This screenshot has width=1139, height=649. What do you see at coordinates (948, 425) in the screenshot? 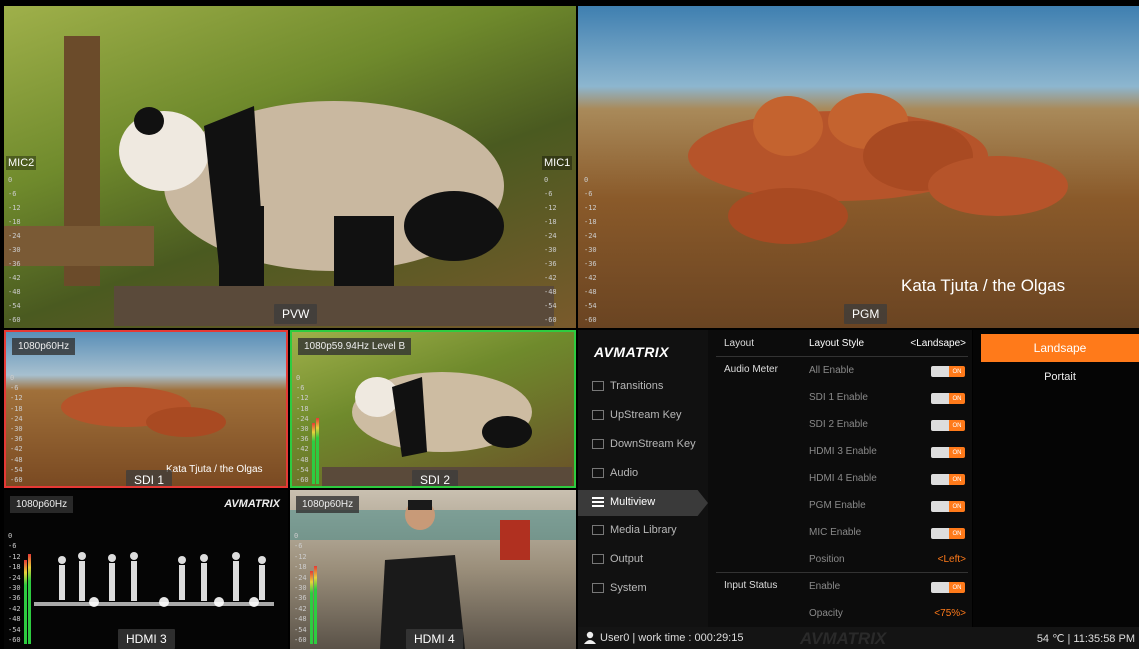
I see `setting-sdi-2-enable-toggle: ON` at bounding box center [948, 425].